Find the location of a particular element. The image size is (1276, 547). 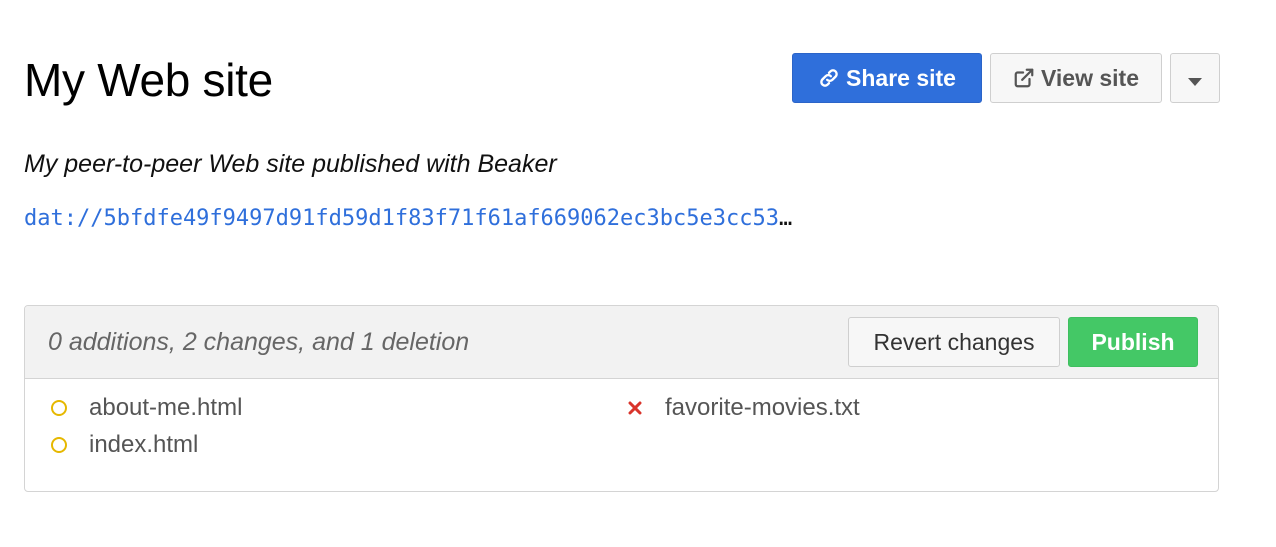

list-item: index.html is located at coordinates (124, 445).